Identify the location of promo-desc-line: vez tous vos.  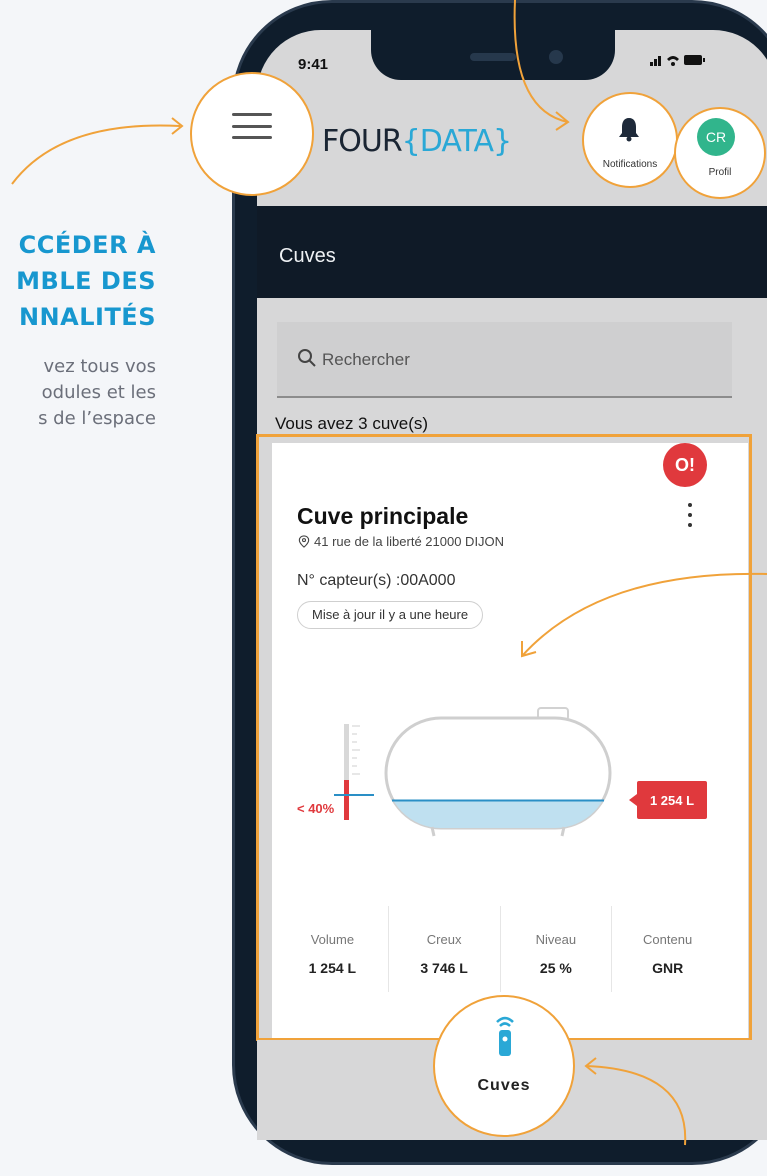
(99, 366).